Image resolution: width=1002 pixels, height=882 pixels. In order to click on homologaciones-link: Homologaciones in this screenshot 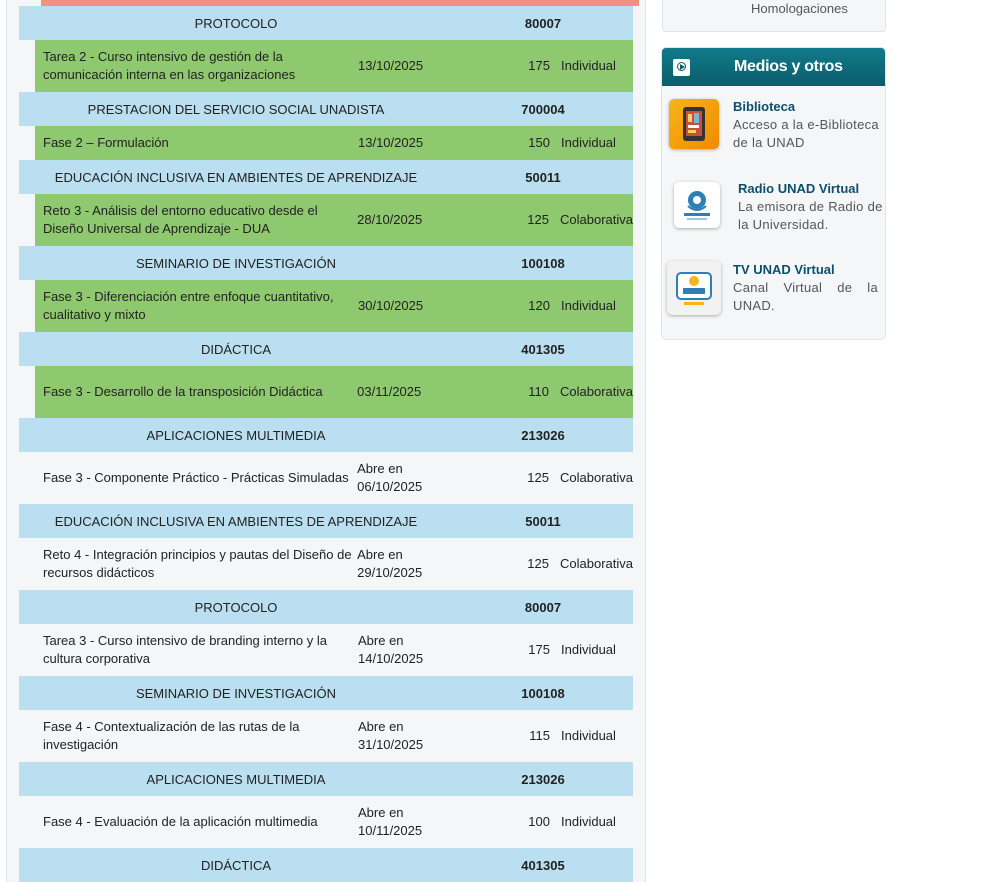, I will do `click(799, 8)`.